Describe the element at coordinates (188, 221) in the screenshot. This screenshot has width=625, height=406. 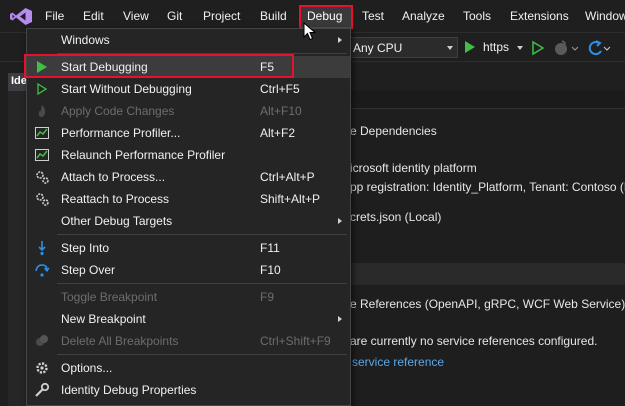
I see `menu-item-other-debug-targets: Other Debug Targets` at that location.